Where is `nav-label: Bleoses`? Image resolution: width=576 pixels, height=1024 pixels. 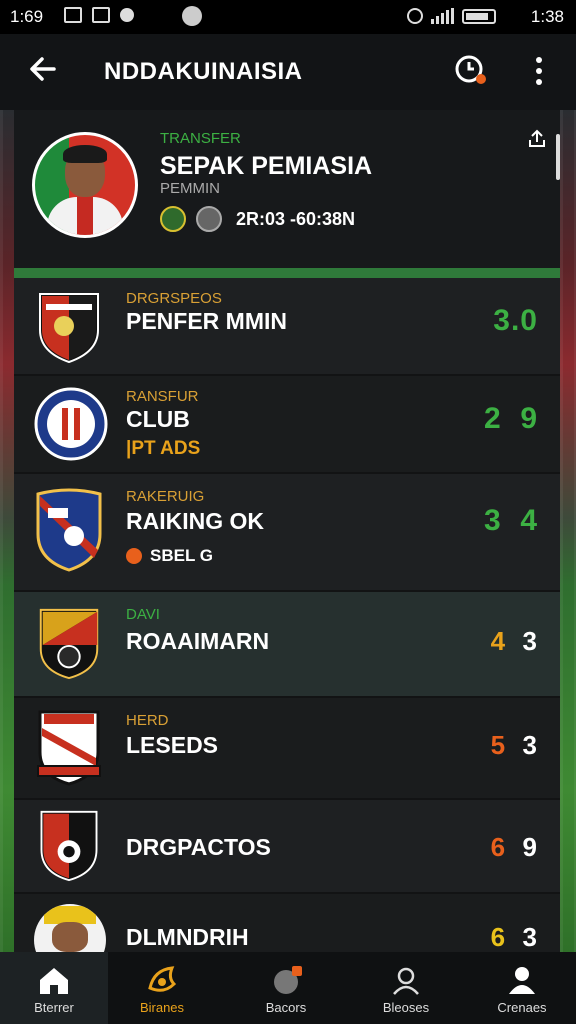
nav-label: Bleoses is located at coordinates (406, 1007).